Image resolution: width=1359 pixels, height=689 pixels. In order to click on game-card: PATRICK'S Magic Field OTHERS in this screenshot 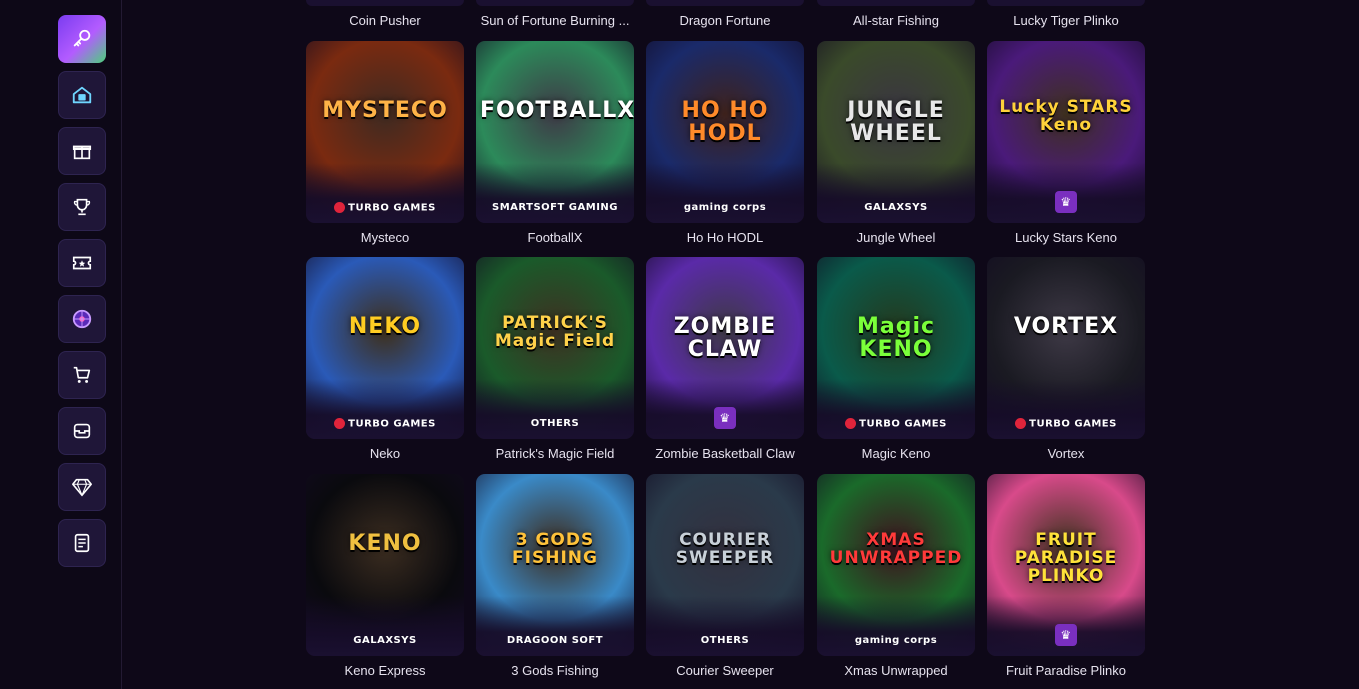, I will do `click(555, 348)`.